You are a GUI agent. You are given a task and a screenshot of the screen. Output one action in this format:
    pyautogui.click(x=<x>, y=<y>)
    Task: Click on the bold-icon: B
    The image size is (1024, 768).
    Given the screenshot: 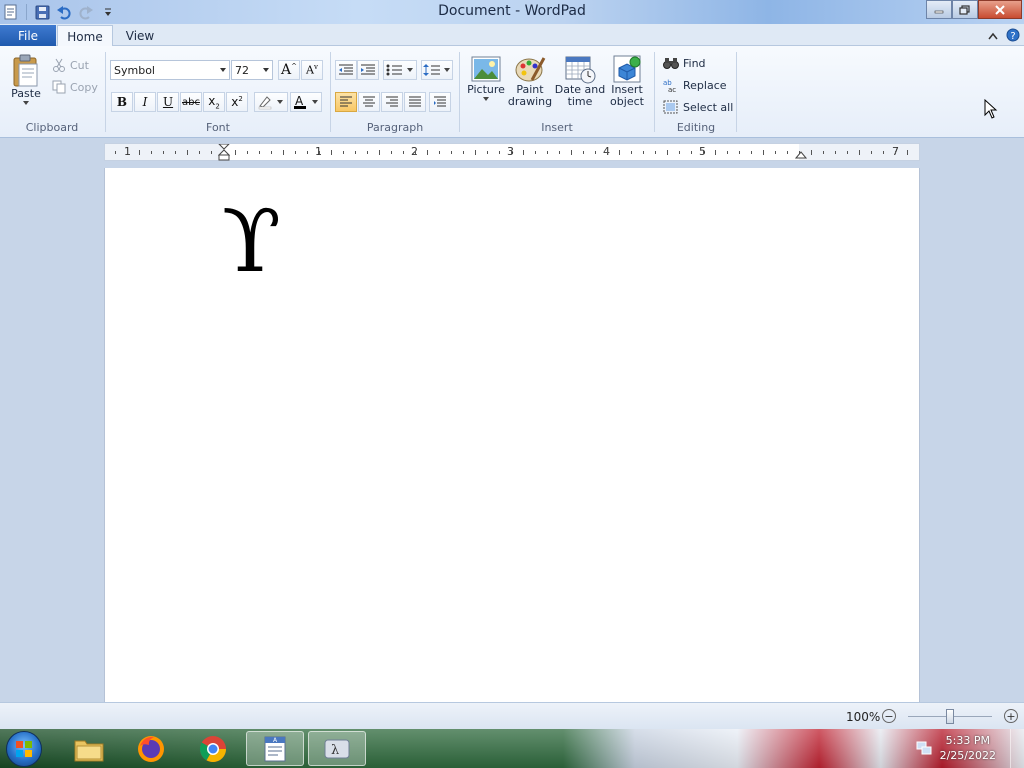 What is the action you would take?
    pyautogui.click(x=122, y=102)
    